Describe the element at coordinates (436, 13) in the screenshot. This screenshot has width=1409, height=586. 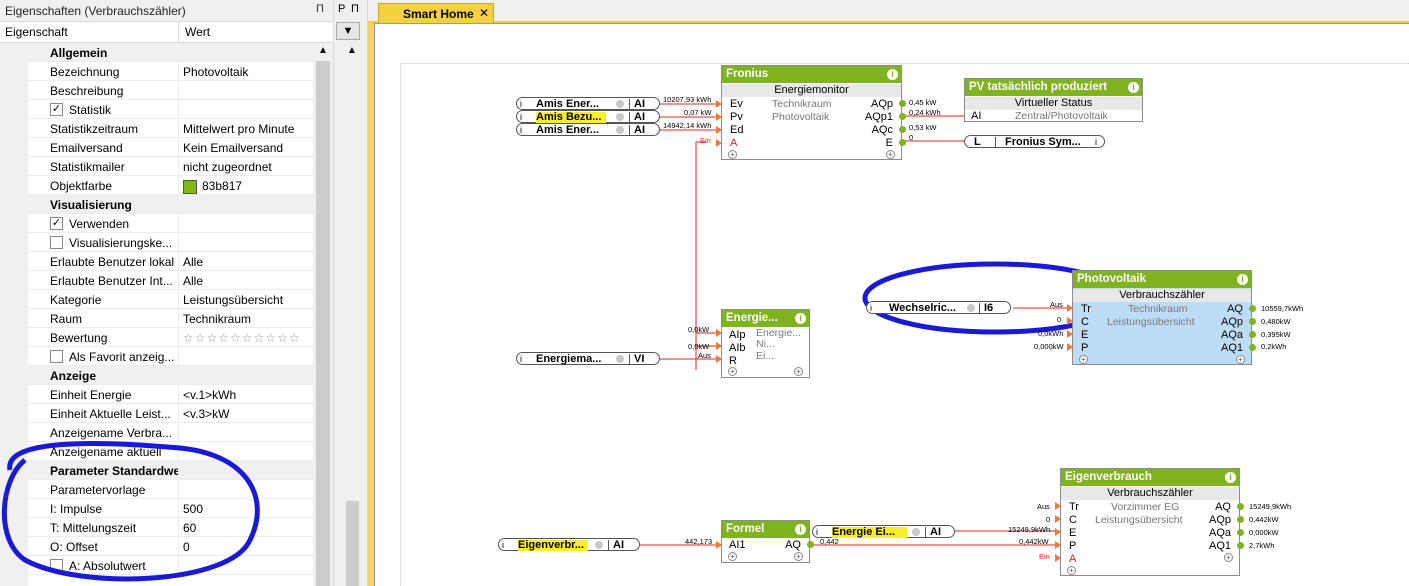
I see `tab-smart-home: Smart Home ✕` at that location.